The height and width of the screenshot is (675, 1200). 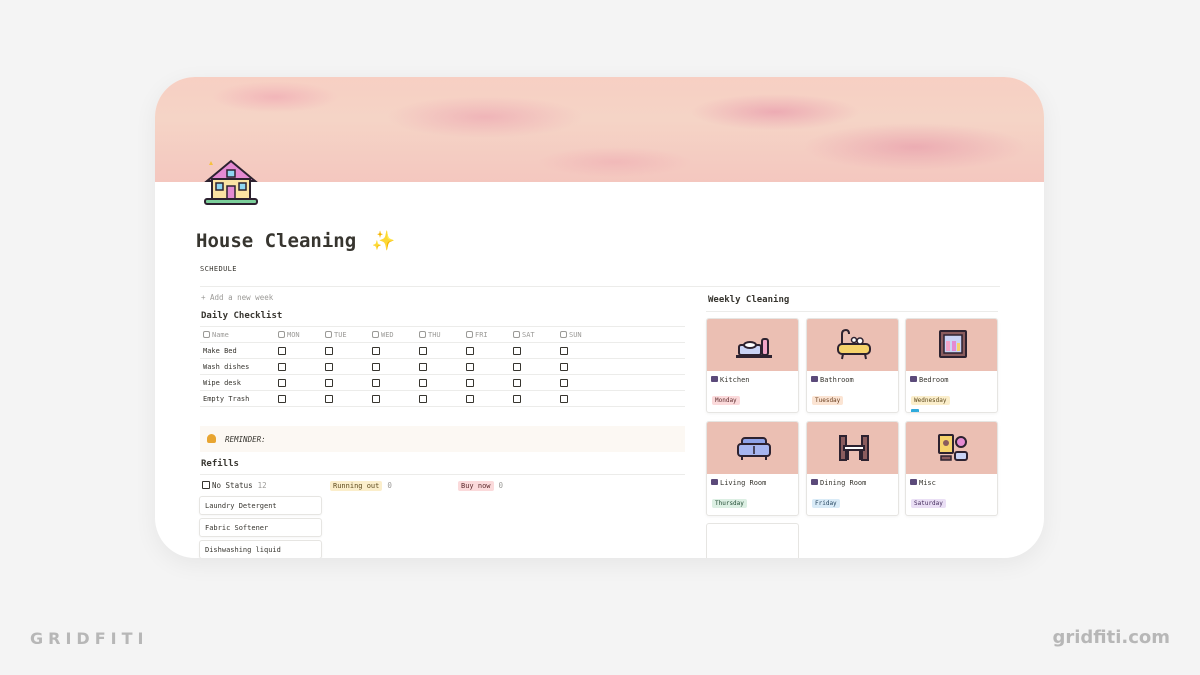 What do you see at coordinates (934, 380) in the screenshot?
I see `room-name: Bedroom` at bounding box center [934, 380].